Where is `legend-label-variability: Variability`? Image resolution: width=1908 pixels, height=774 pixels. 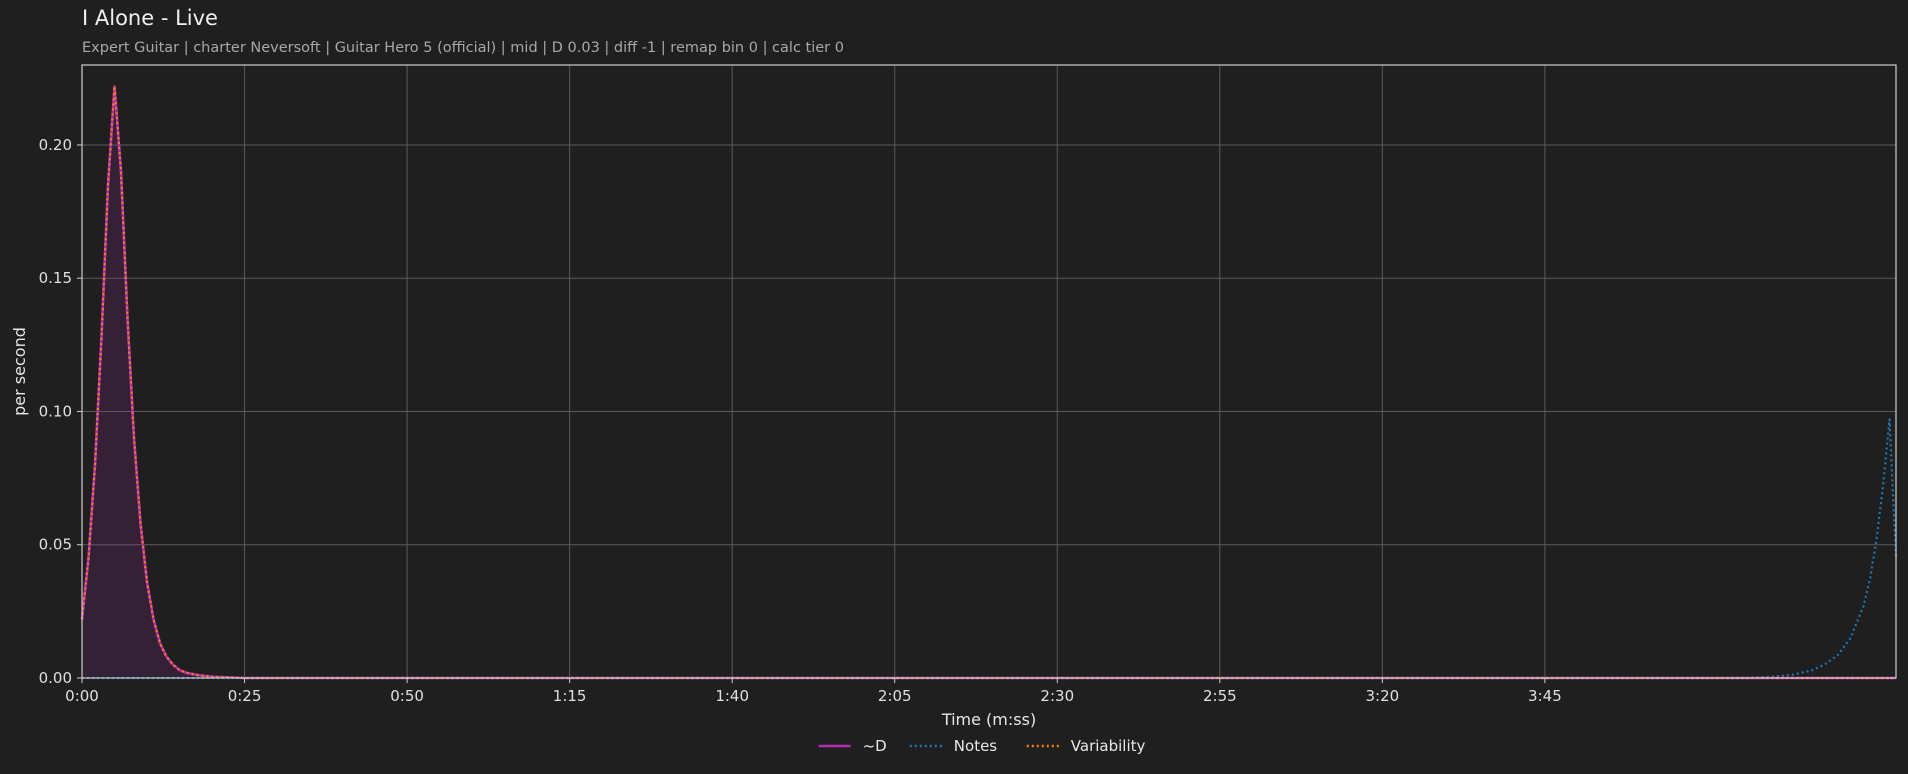
legend-label-variability: Variability is located at coordinates (1108, 746).